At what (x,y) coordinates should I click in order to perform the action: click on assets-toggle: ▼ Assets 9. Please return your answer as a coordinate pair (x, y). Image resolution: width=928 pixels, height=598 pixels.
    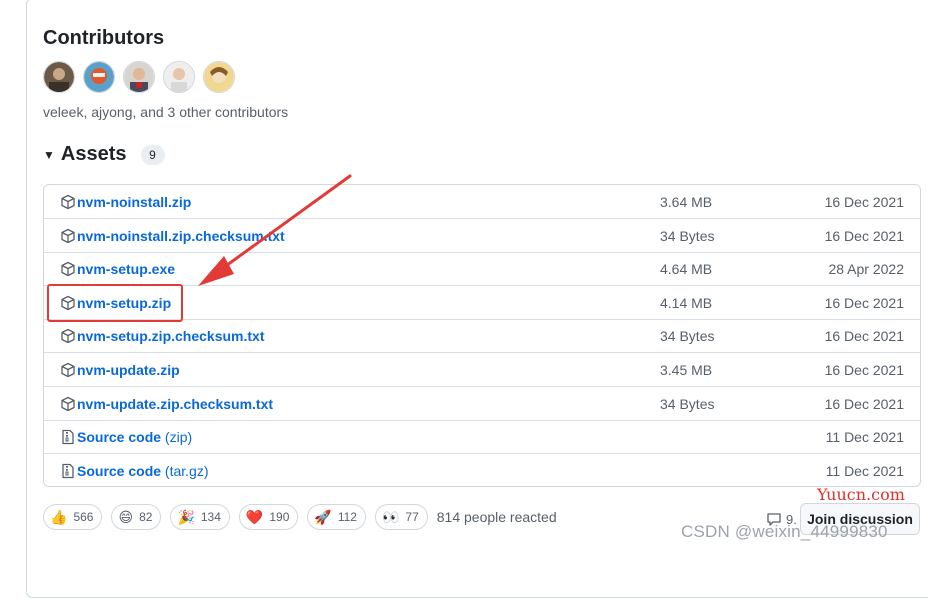
    Looking at the image, I should click on (104, 154).